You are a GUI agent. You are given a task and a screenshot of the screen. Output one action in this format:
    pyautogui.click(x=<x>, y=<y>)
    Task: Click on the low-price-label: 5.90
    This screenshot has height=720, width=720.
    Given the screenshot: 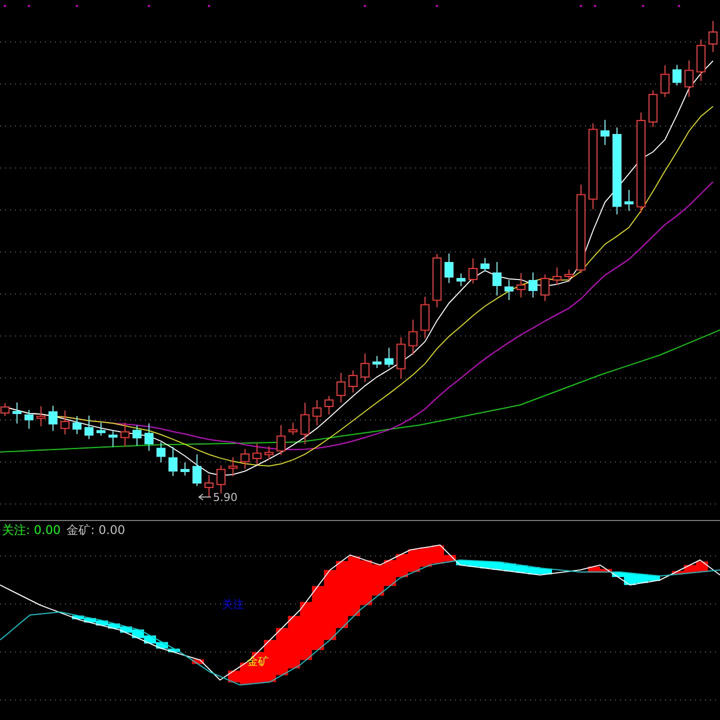 What is the action you would take?
    pyautogui.click(x=225, y=497)
    